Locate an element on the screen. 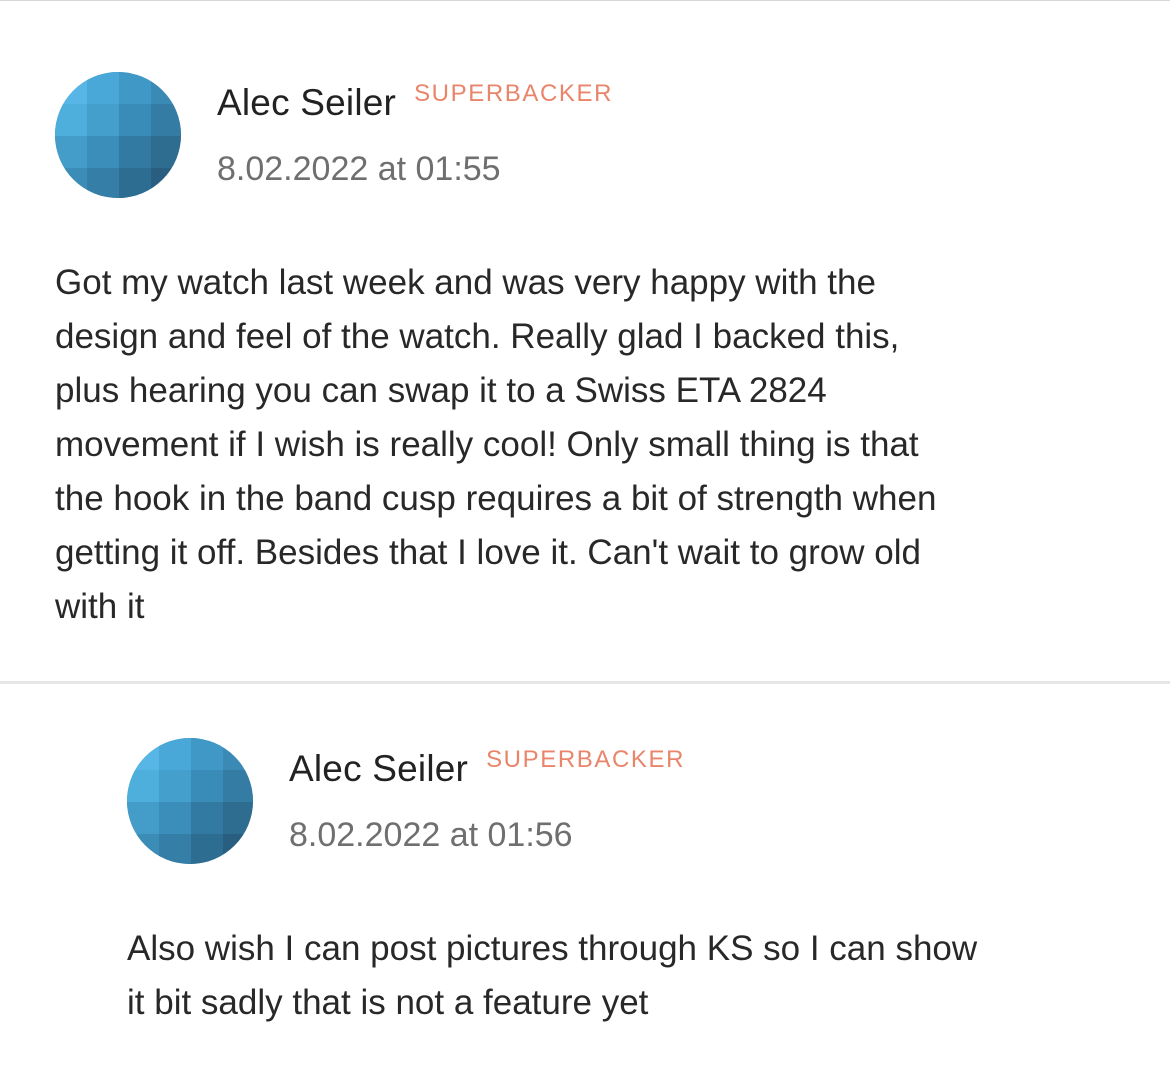 The image size is (1170, 1073). comment-timestamp: 8.02.2022 at 01:55 is located at coordinates (359, 169).